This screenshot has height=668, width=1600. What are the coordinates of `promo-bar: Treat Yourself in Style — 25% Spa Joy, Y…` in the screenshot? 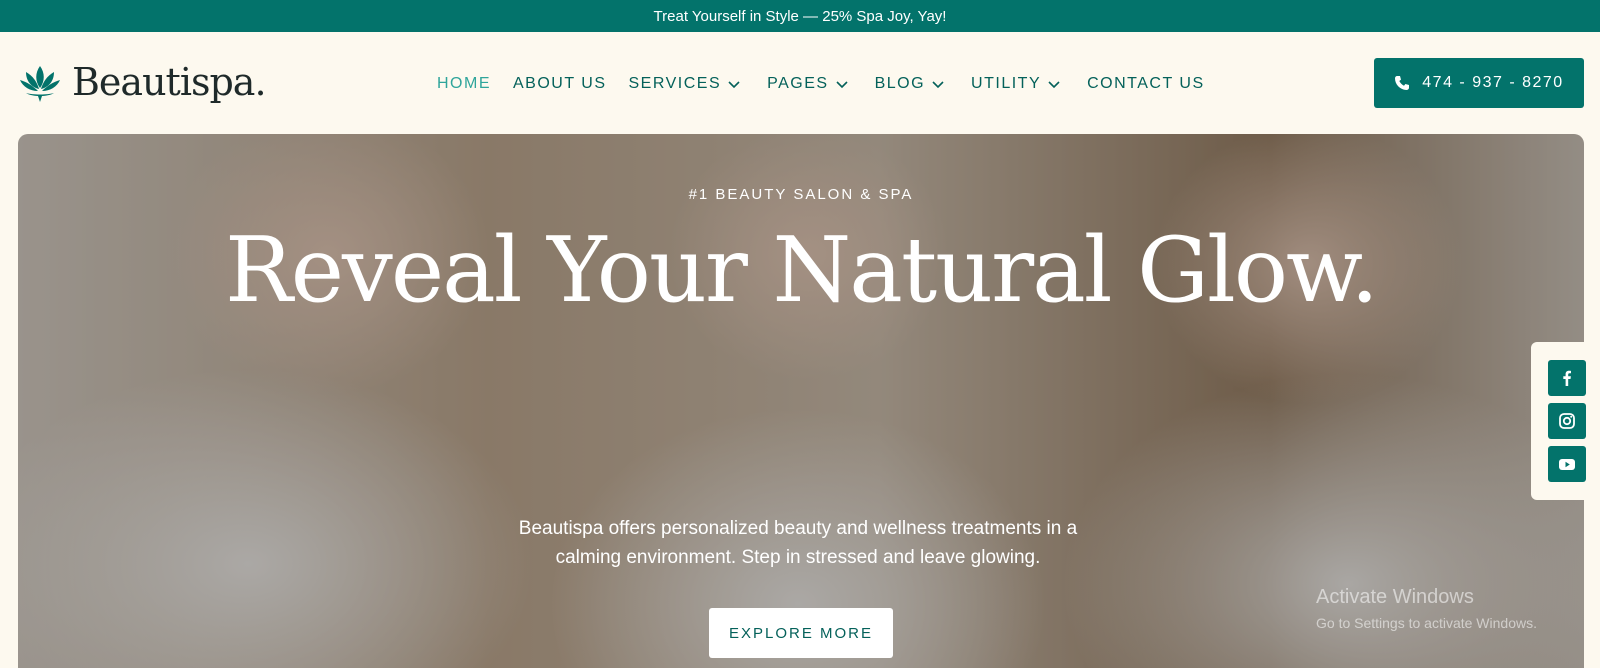 It's located at (800, 16).